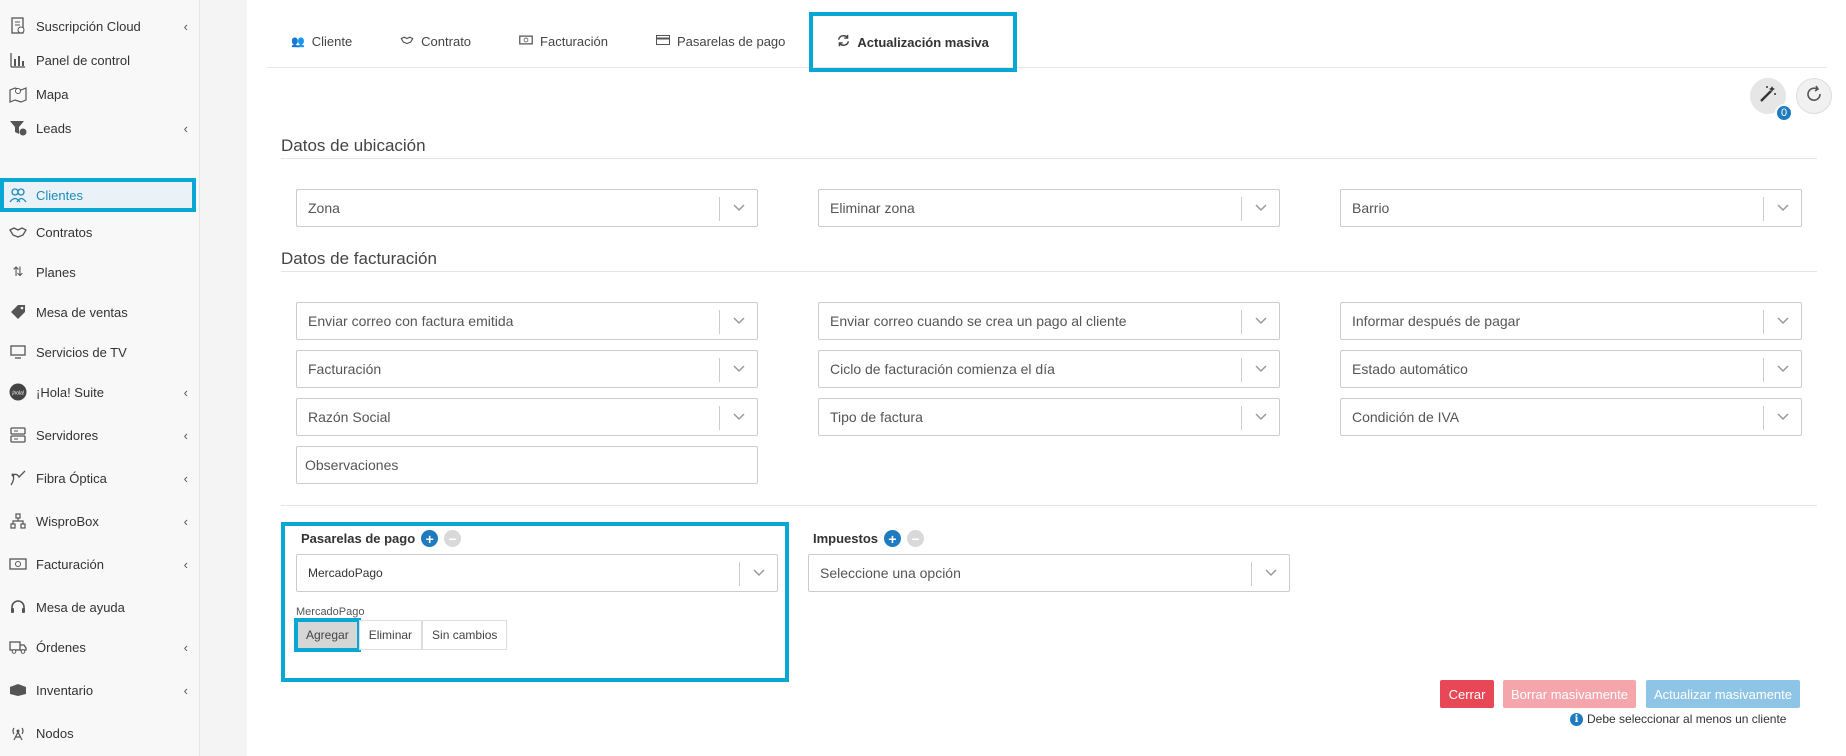 The height and width of the screenshot is (756, 1846). Describe the element at coordinates (327, 635) in the screenshot. I see `agregar-button: Agregar` at that location.